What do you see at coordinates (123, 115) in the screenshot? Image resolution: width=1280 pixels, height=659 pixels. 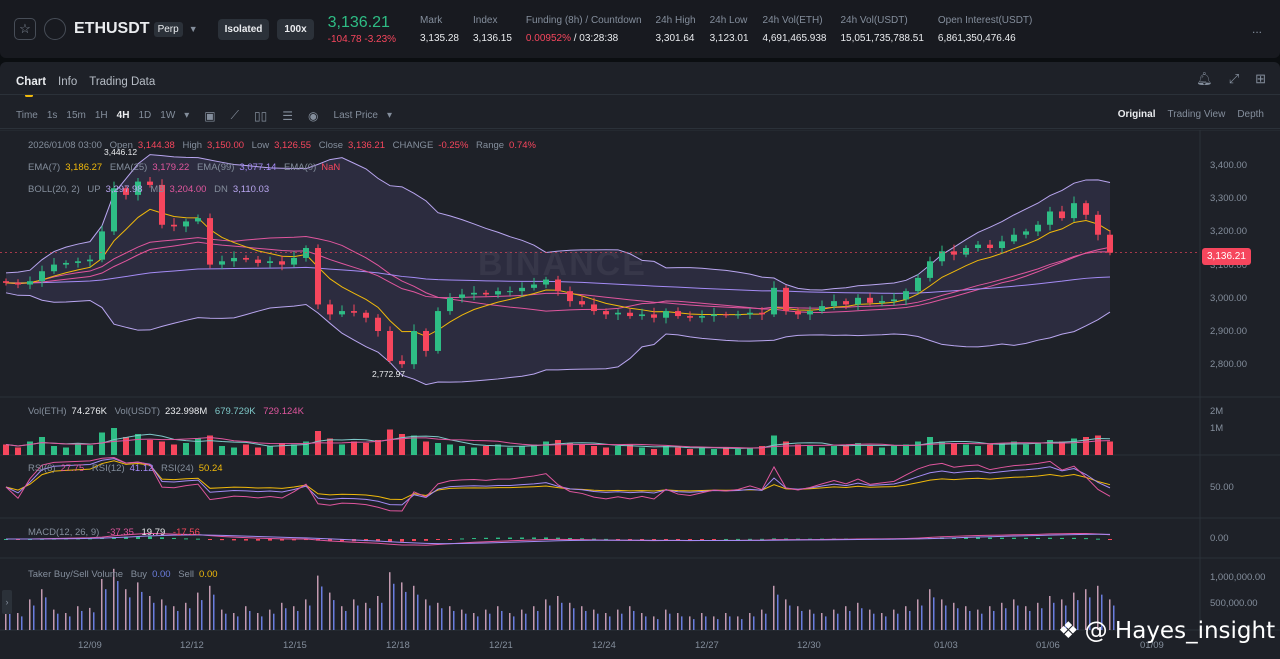 I see `interval-4h: 4H` at bounding box center [123, 115].